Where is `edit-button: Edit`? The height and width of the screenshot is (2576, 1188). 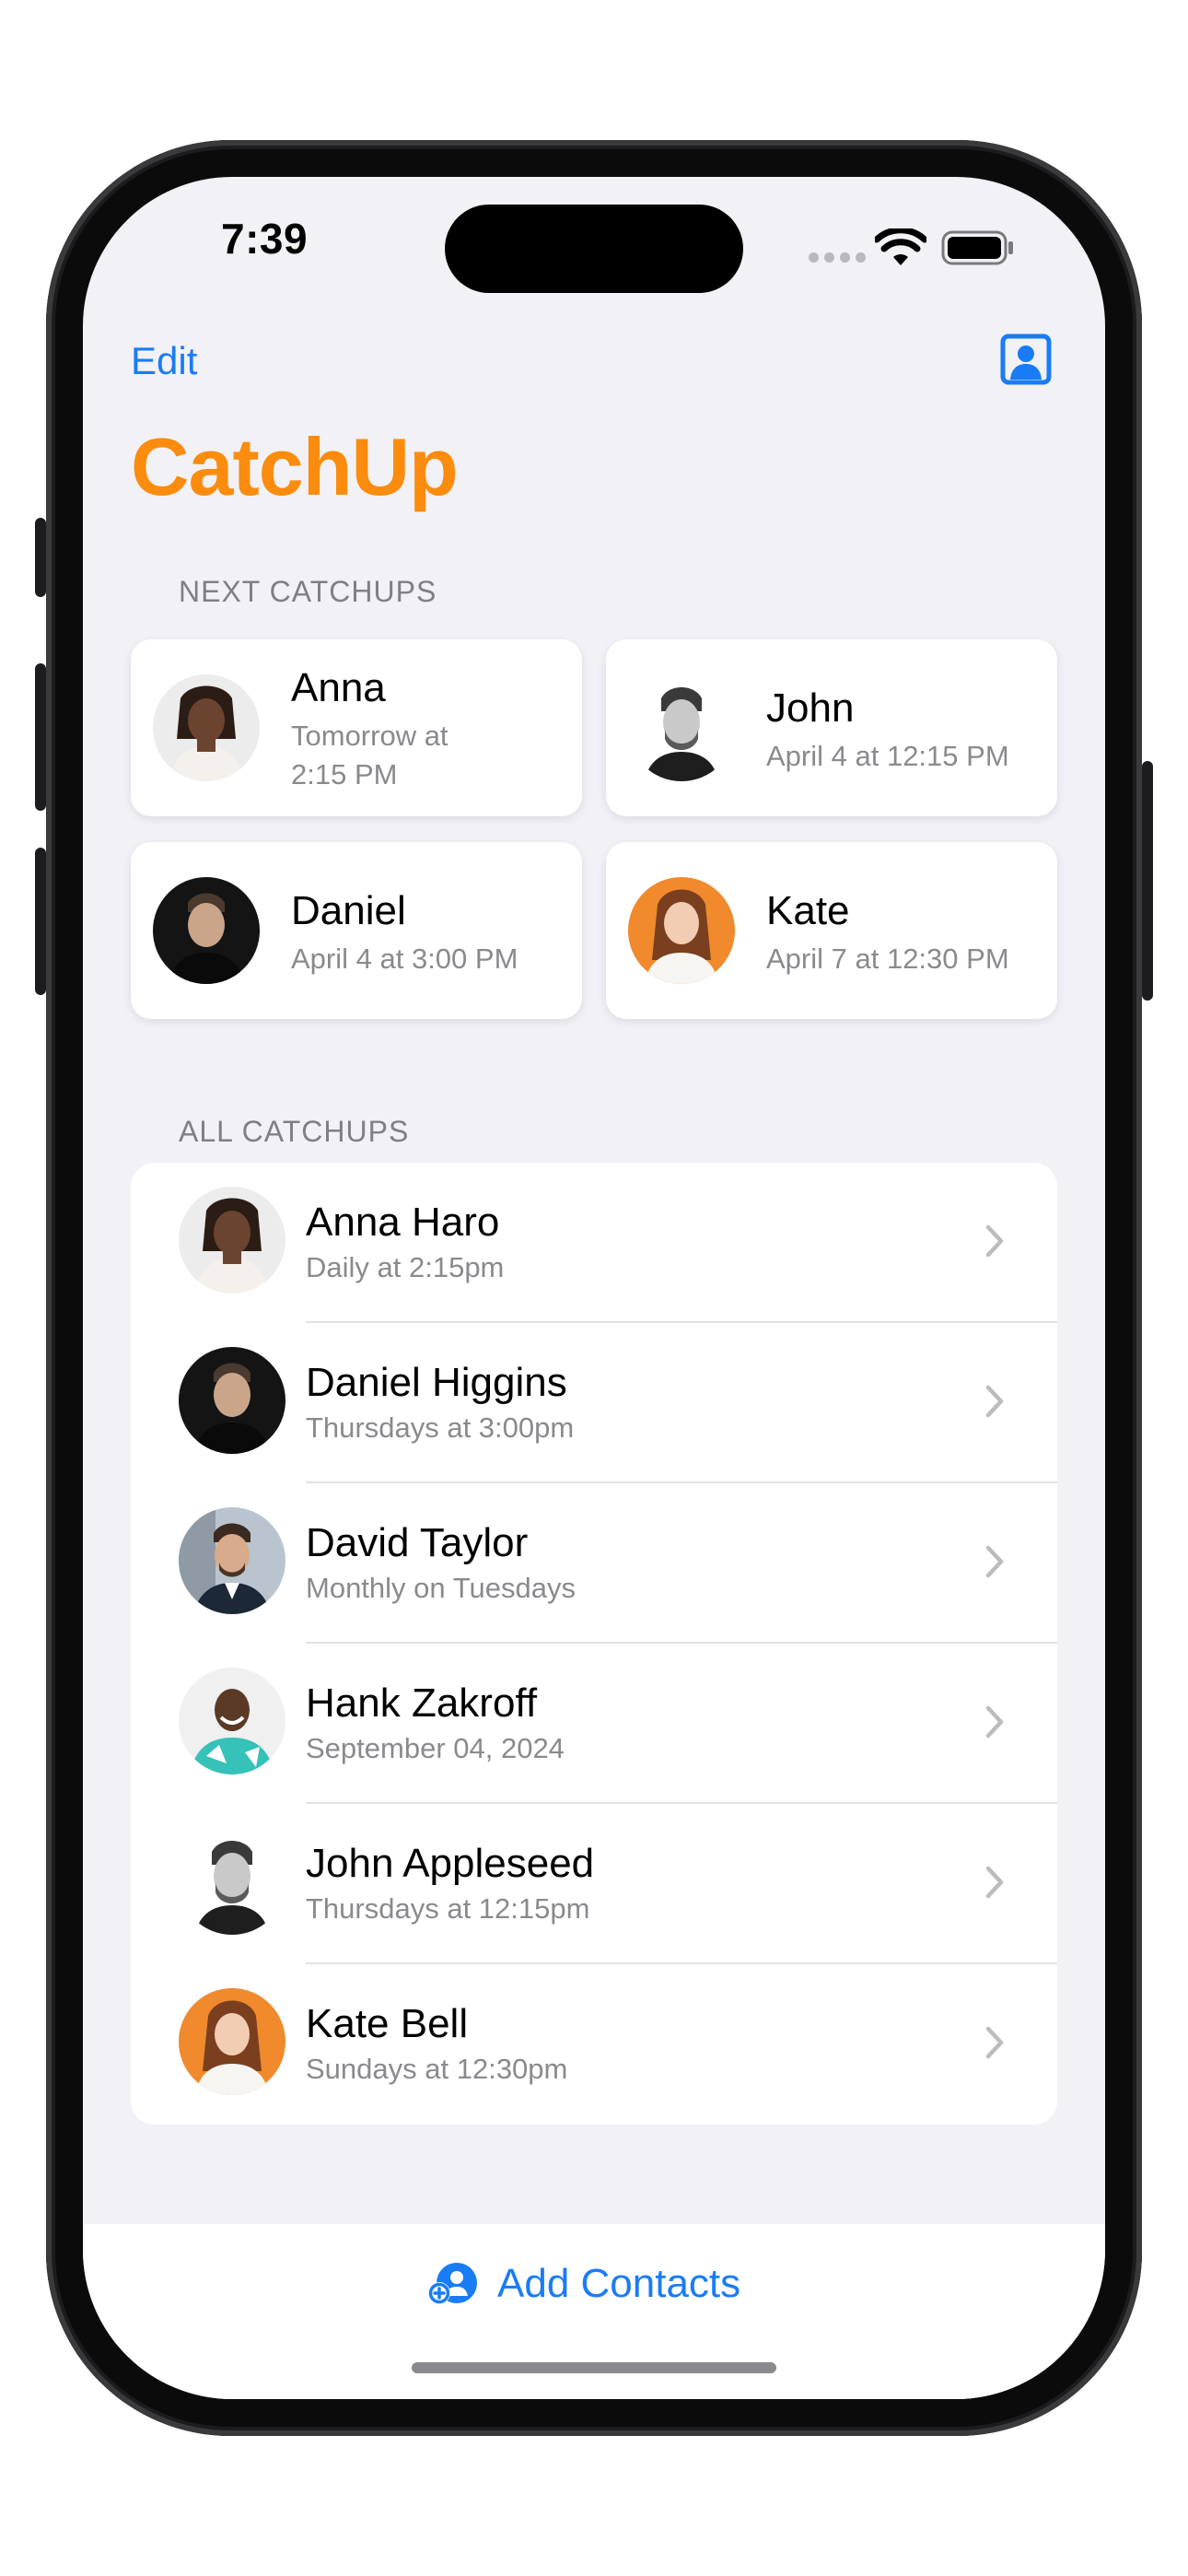 edit-button: Edit is located at coordinates (164, 361).